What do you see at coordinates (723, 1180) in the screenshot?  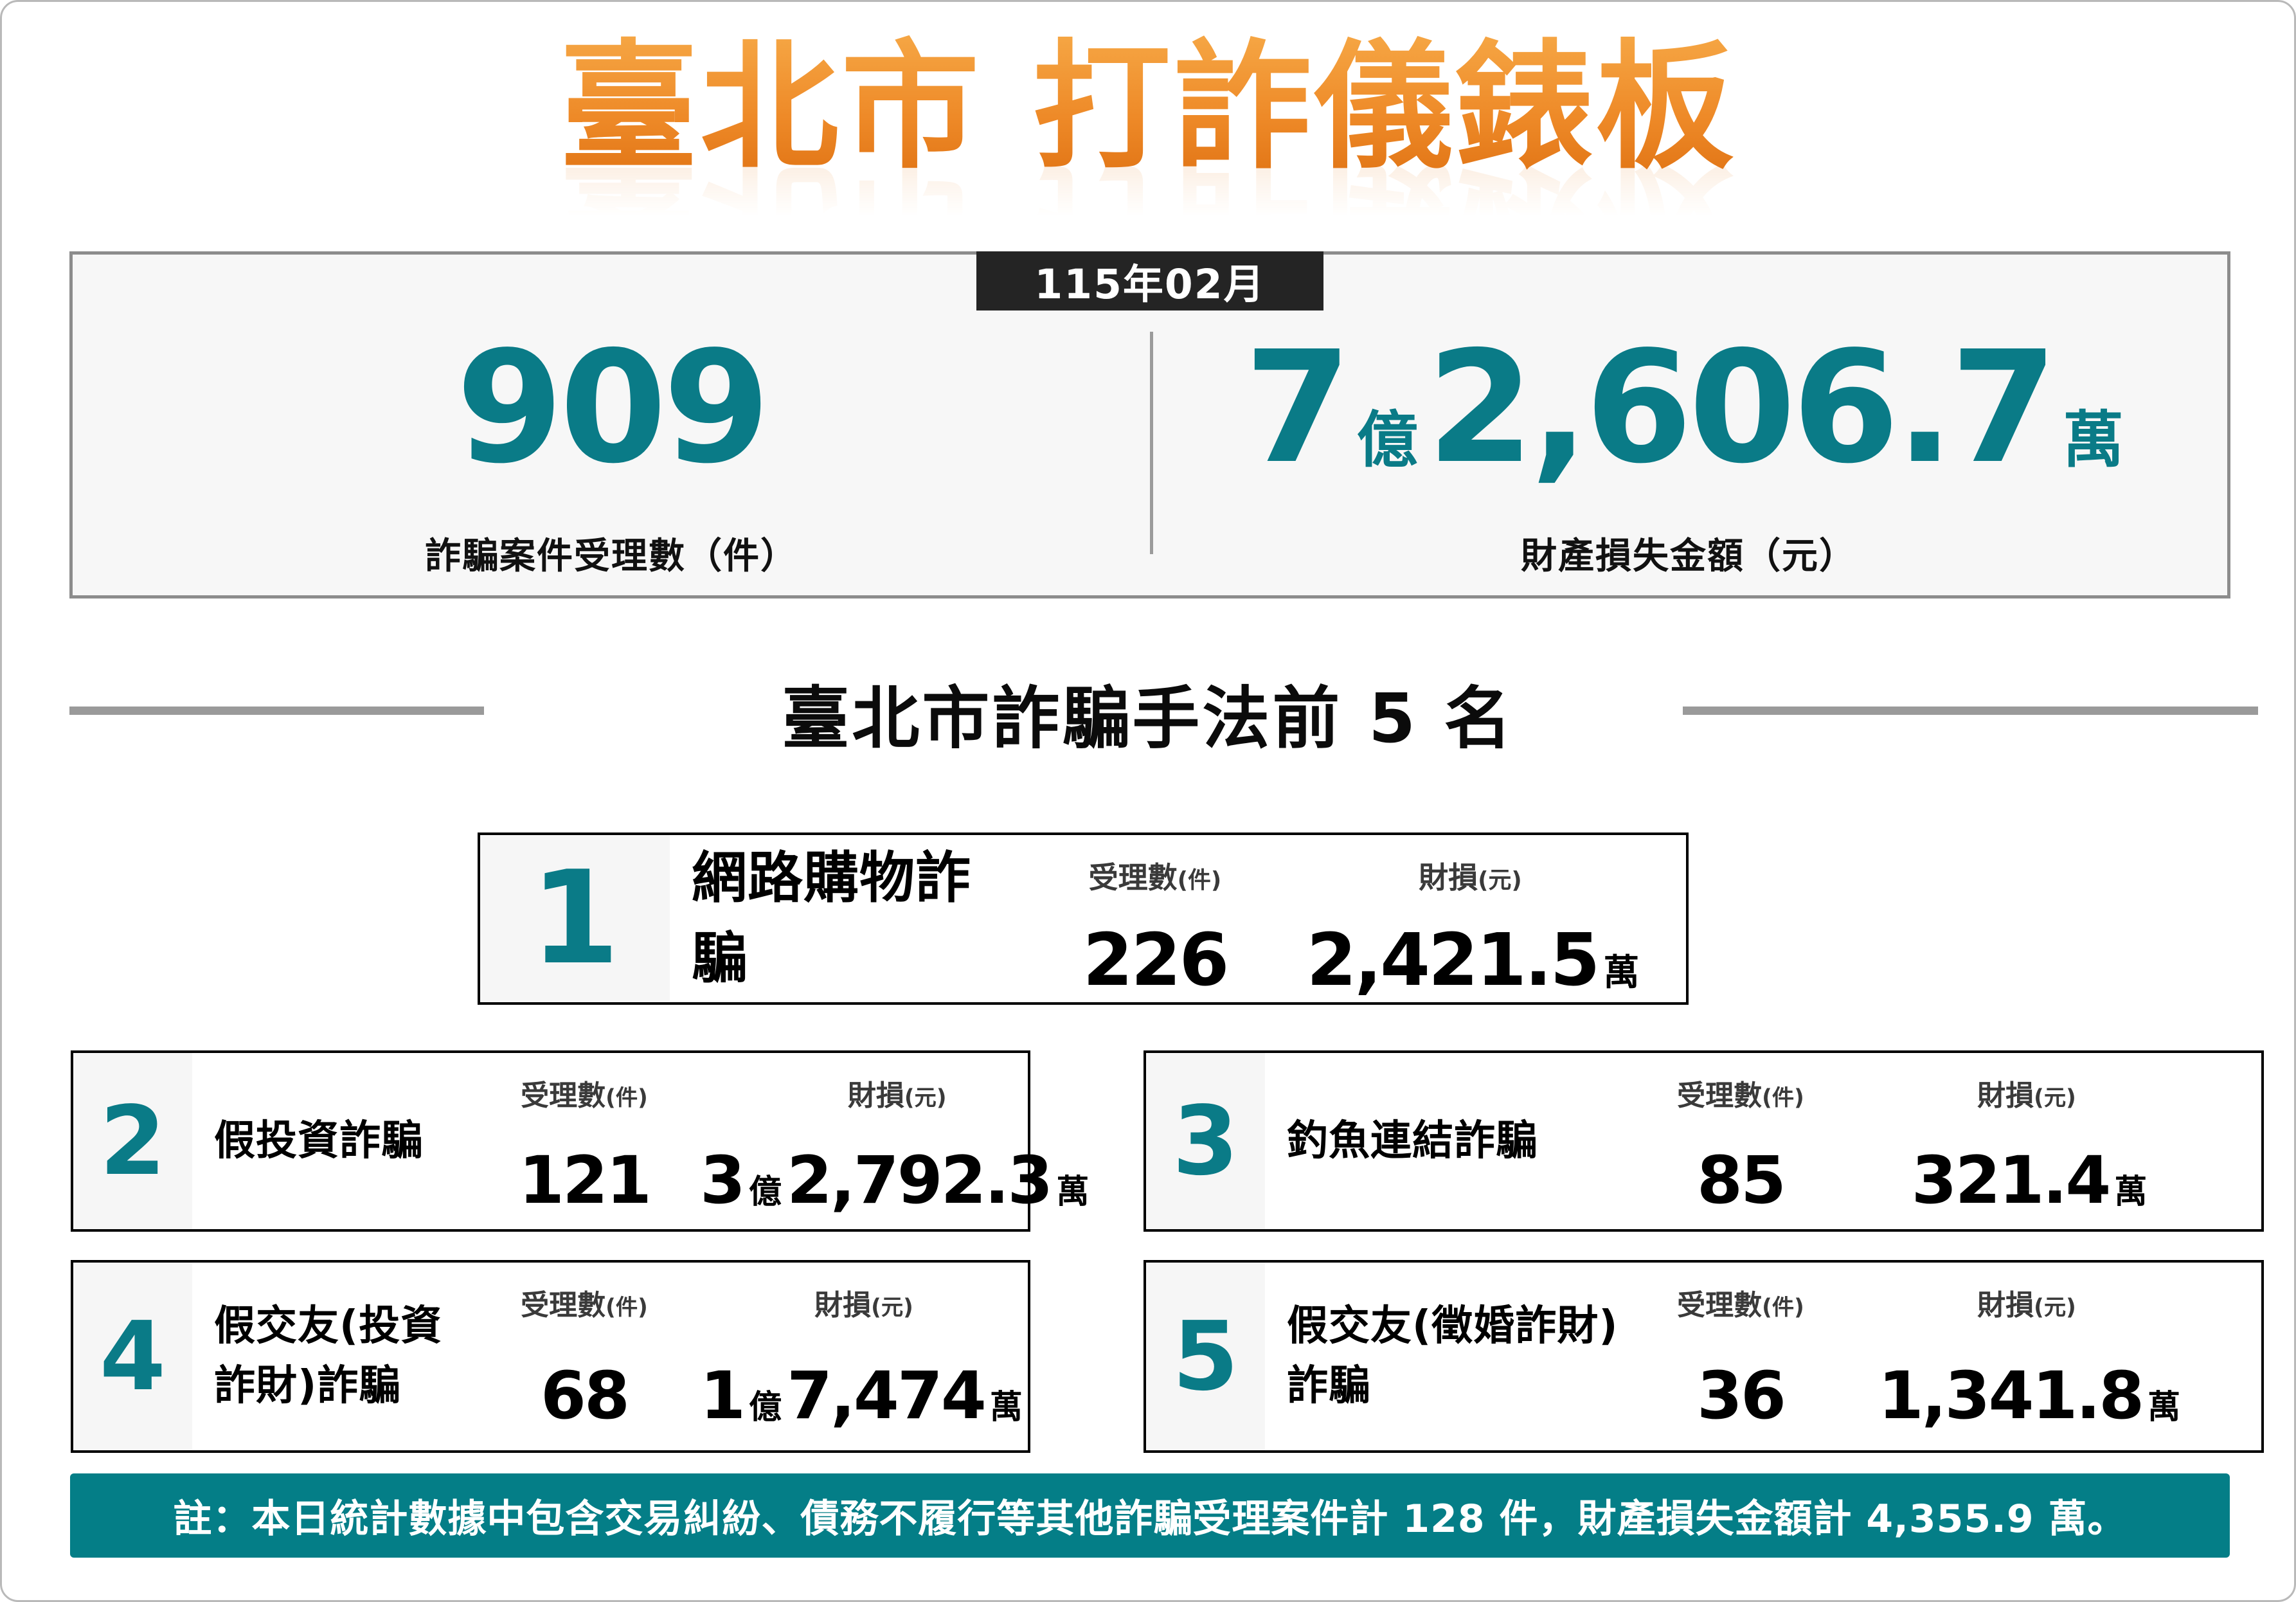 I see `loss-yi-value: 3` at bounding box center [723, 1180].